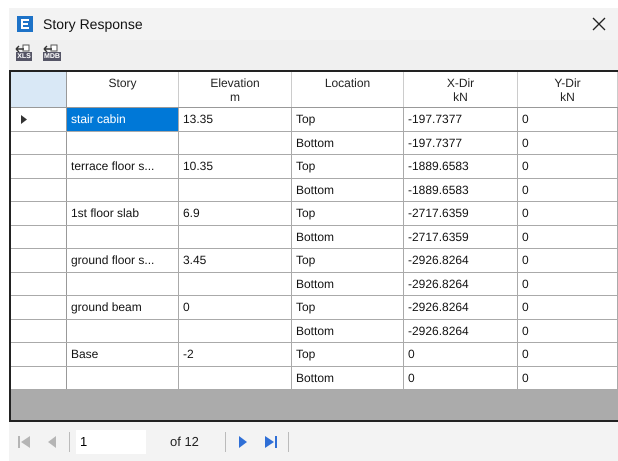 Image resolution: width=618 pixels, height=461 pixels. I want to click on table-cell: 13.35, so click(235, 119).